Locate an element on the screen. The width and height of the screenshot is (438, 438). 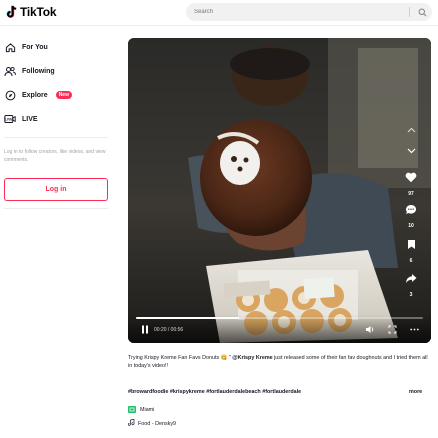
like-action: 97 is located at coordinates (411, 183).